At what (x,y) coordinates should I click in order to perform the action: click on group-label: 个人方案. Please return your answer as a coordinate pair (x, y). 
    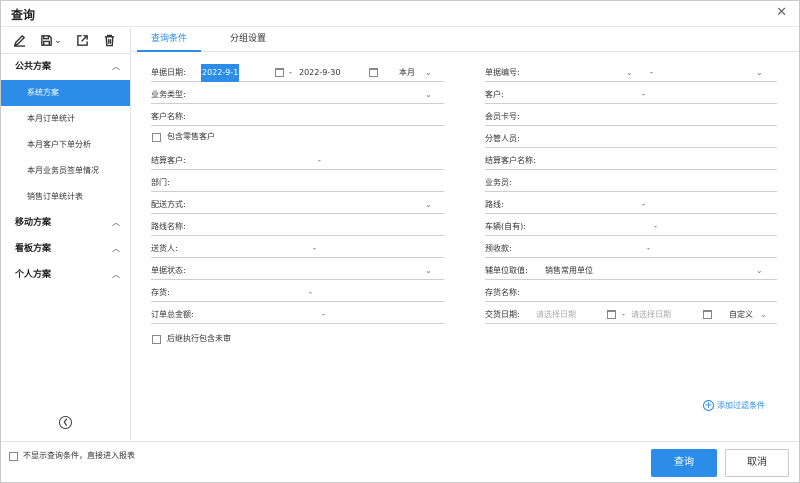
    Looking at the image, I should click on (33, 275).